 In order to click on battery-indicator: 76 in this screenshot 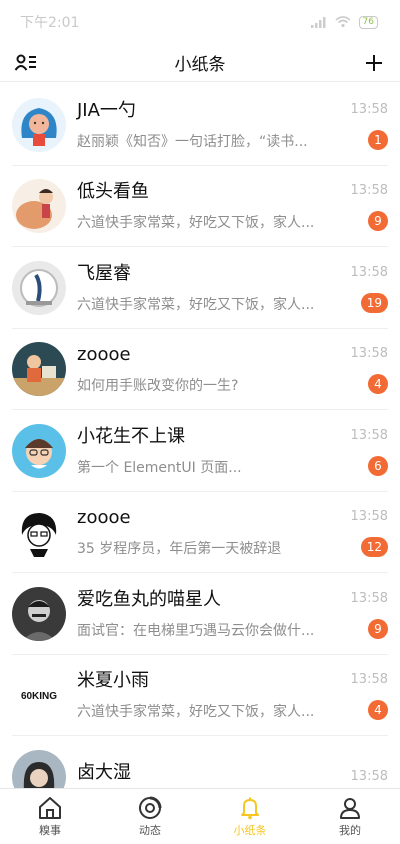, I will do `click(368, 22)`.